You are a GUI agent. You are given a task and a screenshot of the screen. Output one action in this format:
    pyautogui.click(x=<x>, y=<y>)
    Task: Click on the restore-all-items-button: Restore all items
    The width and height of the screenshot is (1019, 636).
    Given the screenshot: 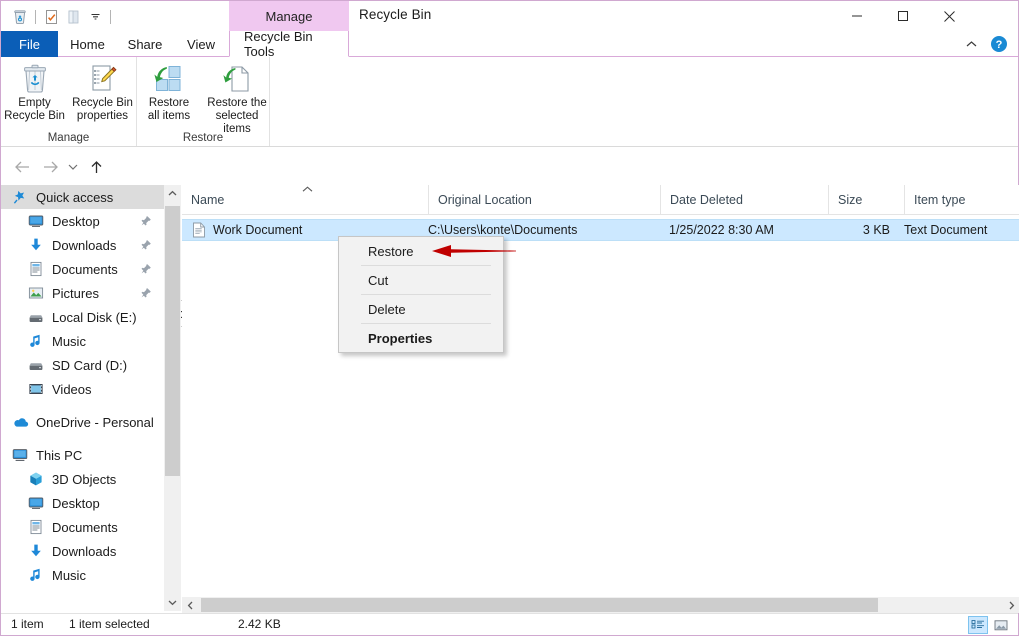 What is the action you would take?
    pyautogui.click(x=169, y=91)
    